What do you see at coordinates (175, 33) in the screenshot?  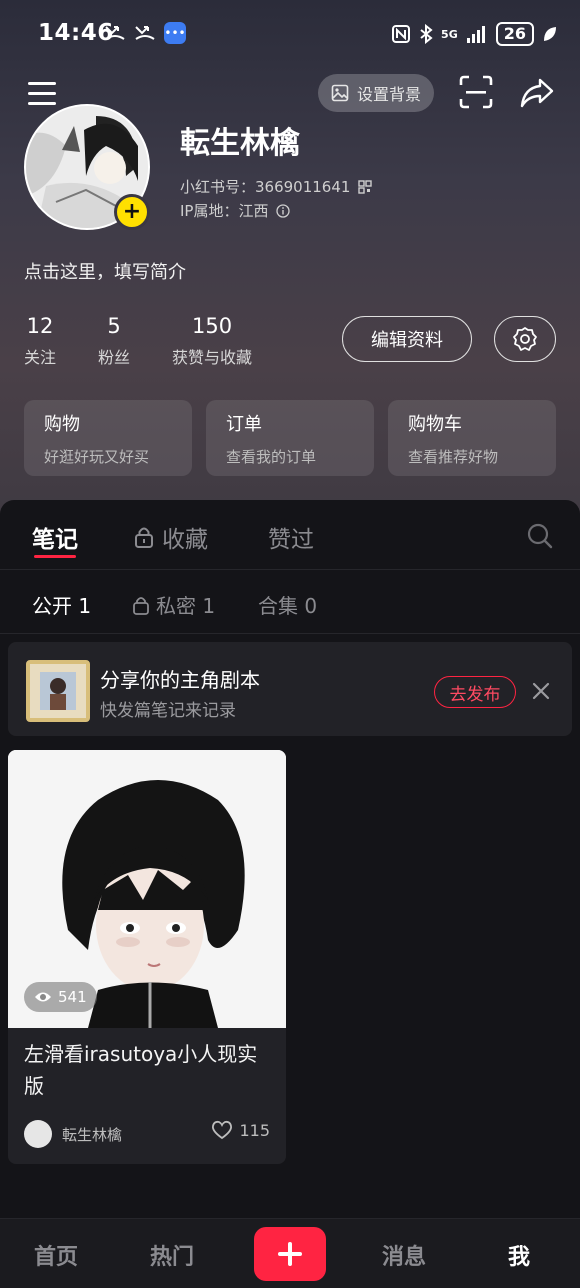 I see `message-app-icon: •••` at bounding box center [175, 33].